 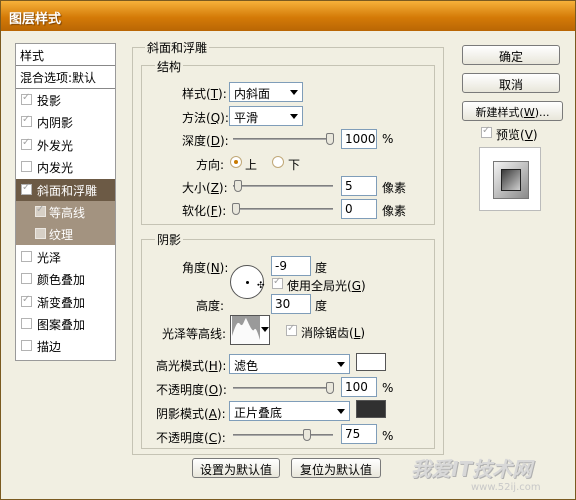 I want to click on soften-unit: 像素, so click(x=394, y=211).